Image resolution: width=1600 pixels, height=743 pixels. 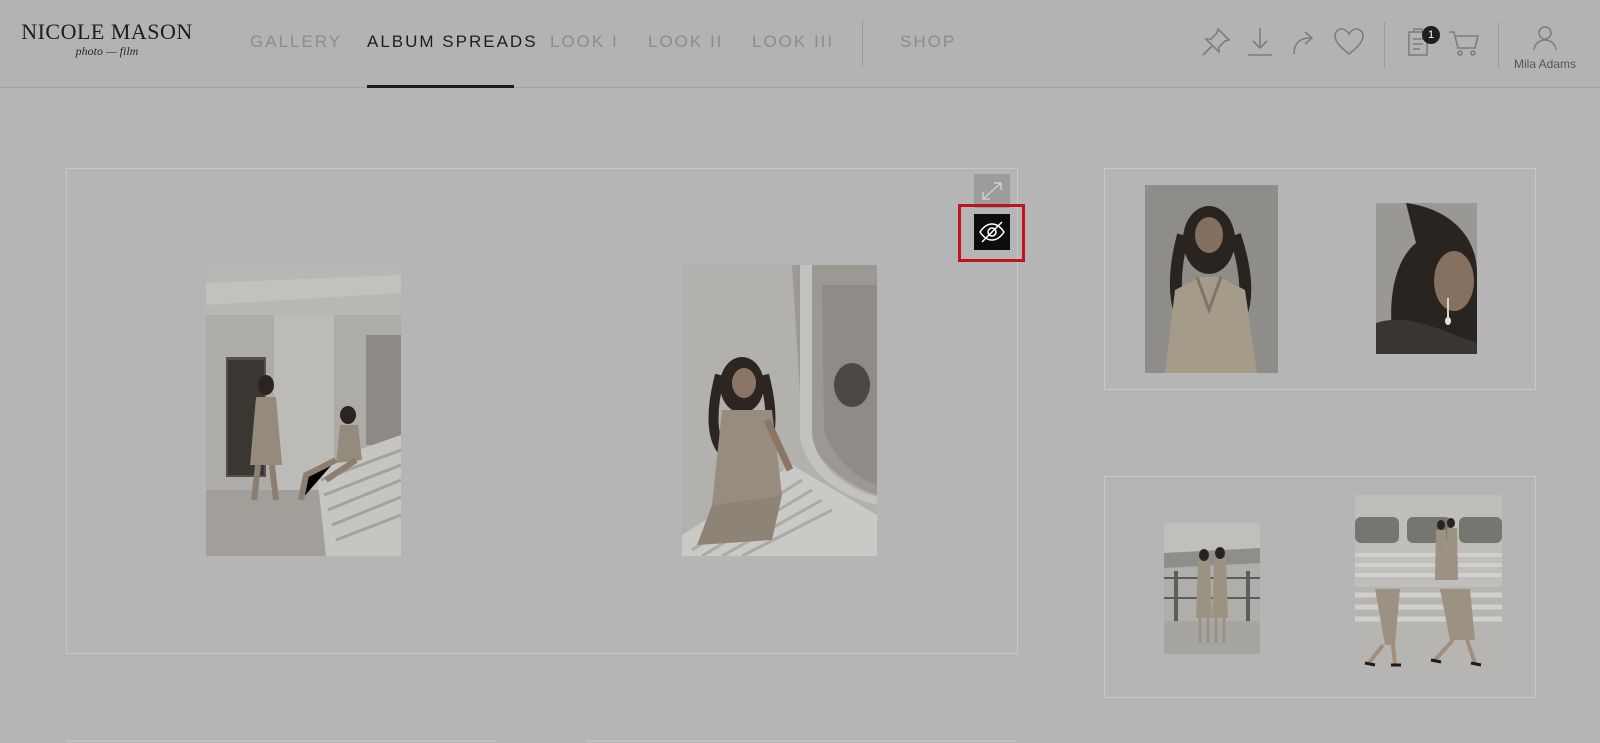 What do you see at coordinates (1426, 278) in the screenshot?
I see `photo-earring-closeup` at bounding box center [1426, 278].